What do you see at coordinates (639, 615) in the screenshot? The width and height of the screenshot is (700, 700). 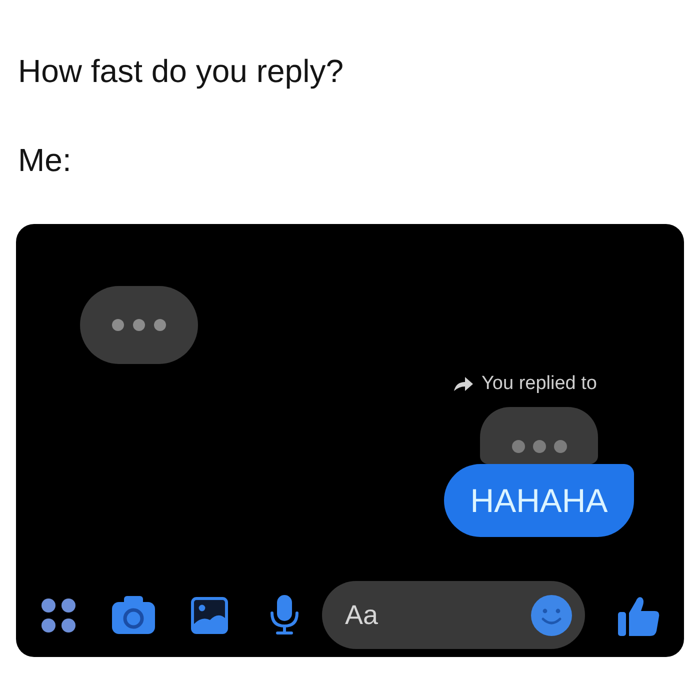 I see `thumbs-up-icon` at bounding box center [639, 615].